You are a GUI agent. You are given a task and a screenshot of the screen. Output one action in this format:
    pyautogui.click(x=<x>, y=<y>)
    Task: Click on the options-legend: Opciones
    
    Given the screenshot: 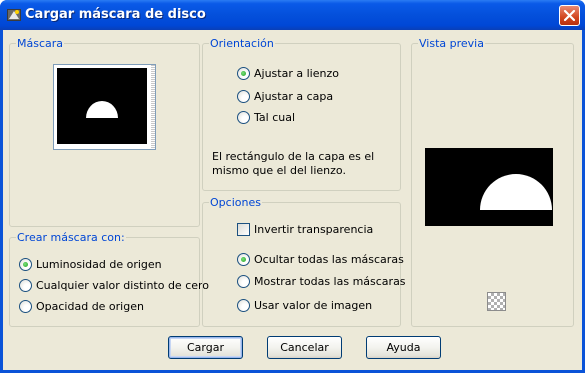 What is the action you would take?
    pyautogui.click(x=235, y=202)
    